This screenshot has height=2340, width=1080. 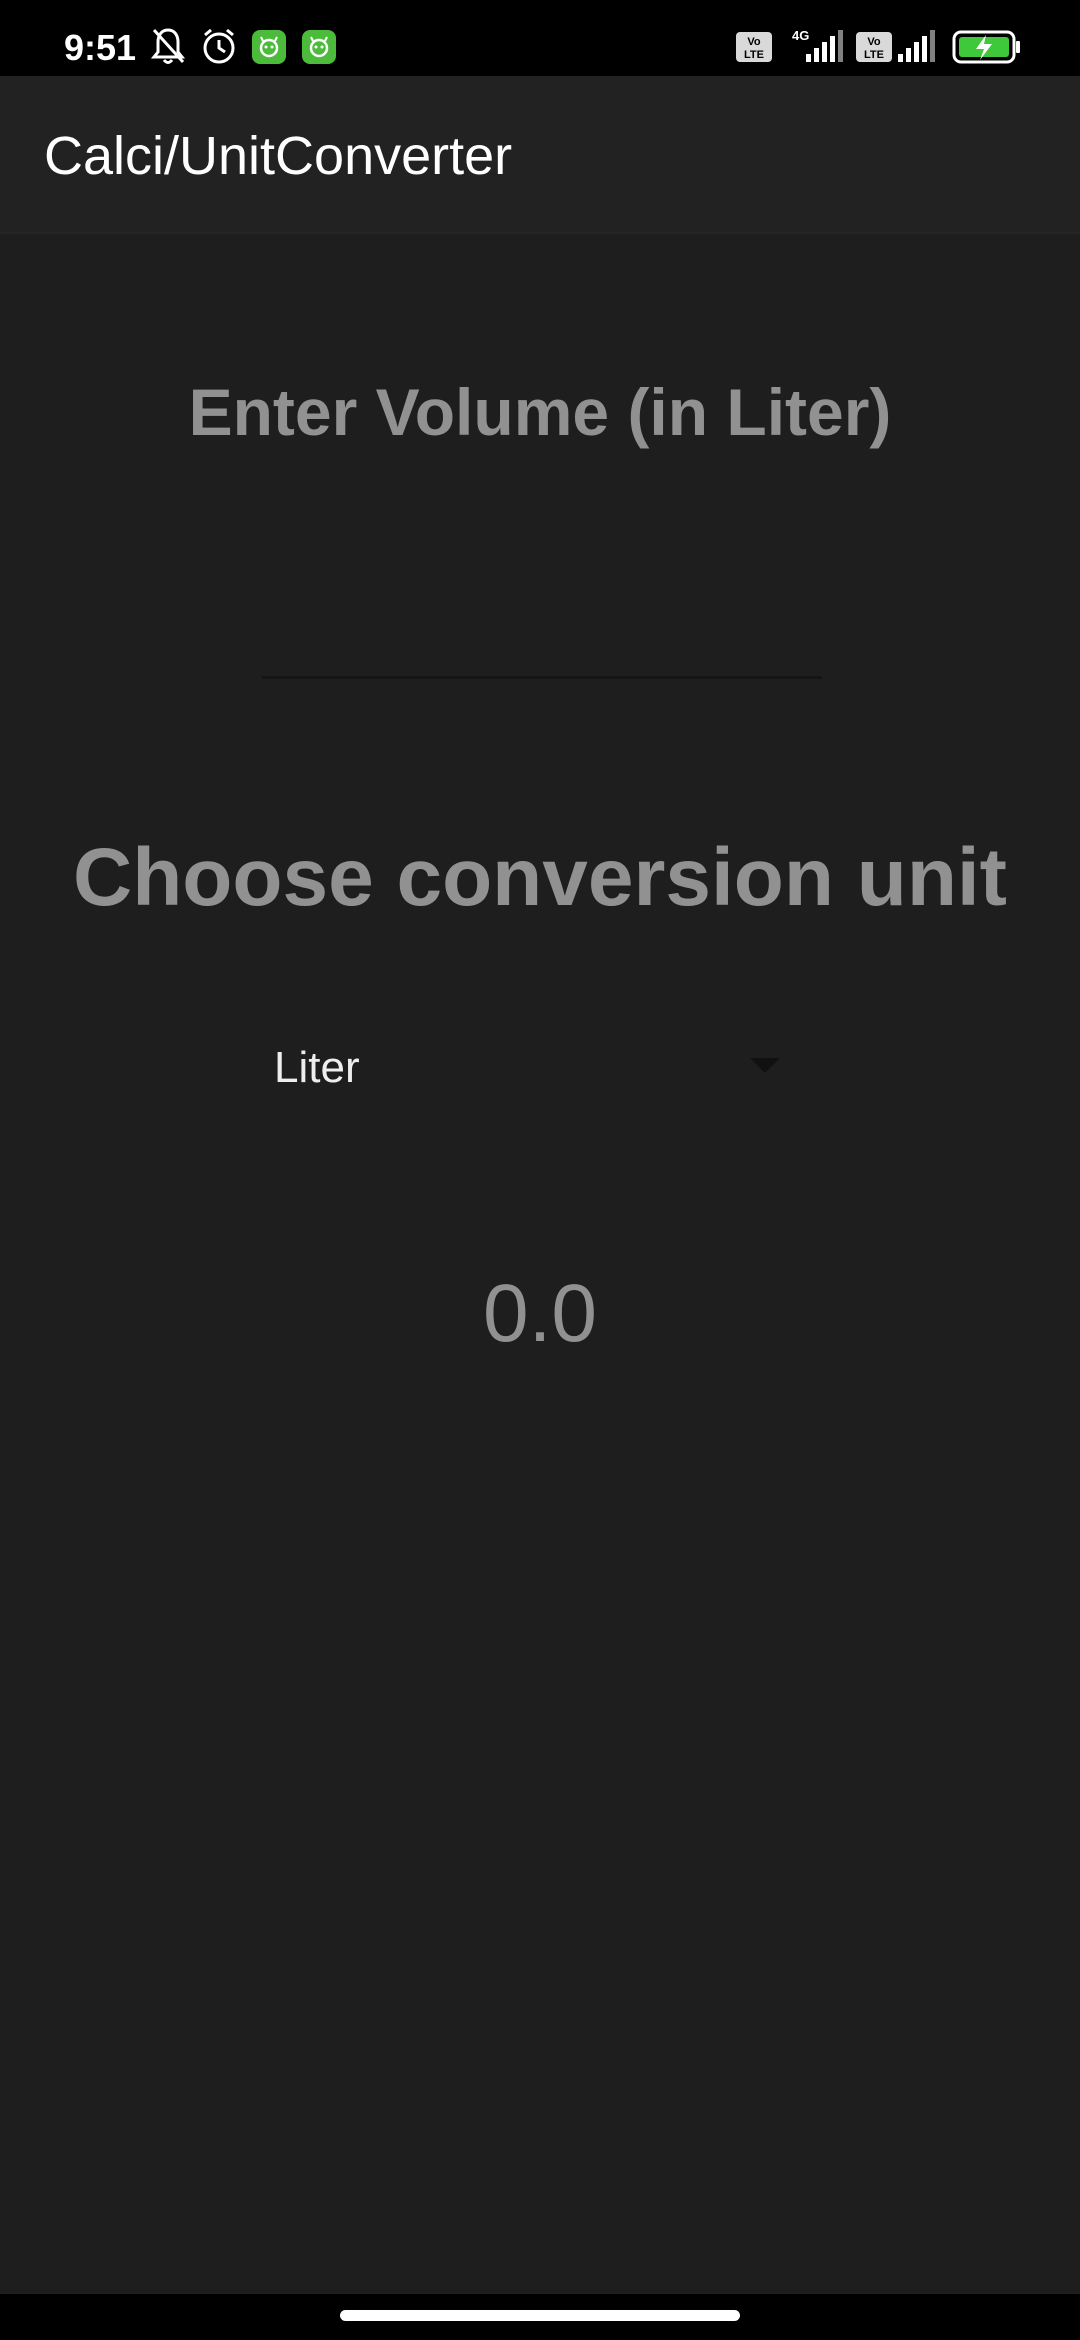 What do you see at coordinates (542, 601) in the screenshot?
I see `volume-input` at bounding box center [542, 601].